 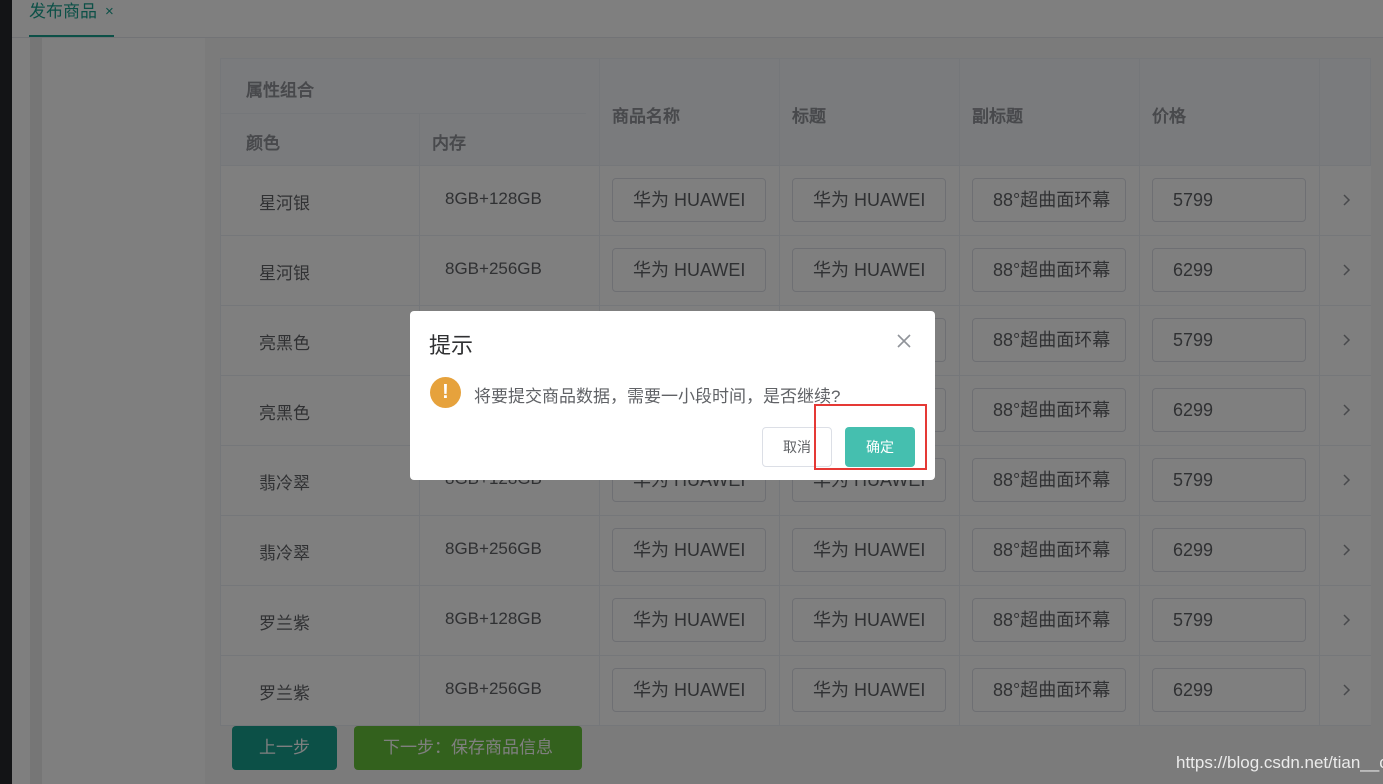 What do you see at coordinates (657, 396) in the screenshot?
I see `dialog-message: 将要提交商品数据，需要一小段时间，是否继续?` at bounding box center [657, 396].